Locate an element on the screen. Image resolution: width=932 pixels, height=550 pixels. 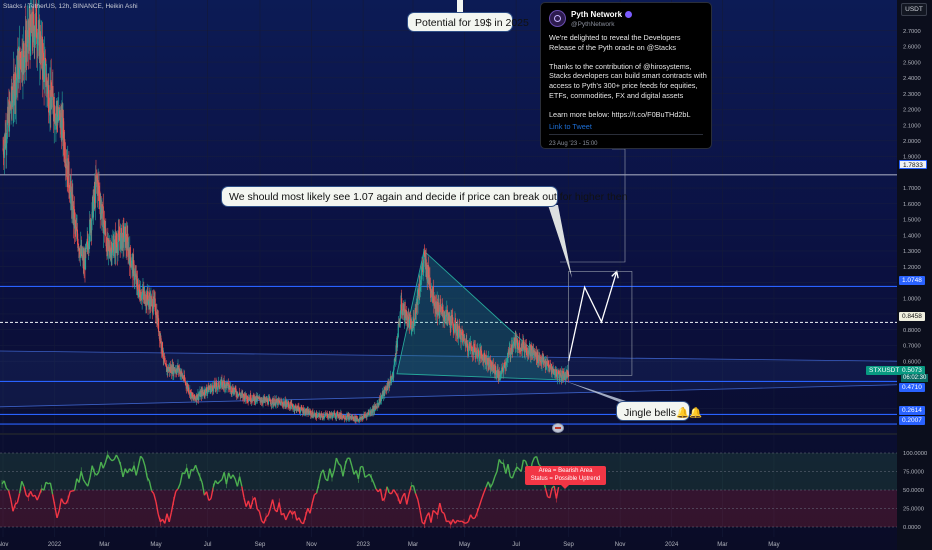
price-tag-1-0748: 1.0748 is located at coordinates (912, 280).